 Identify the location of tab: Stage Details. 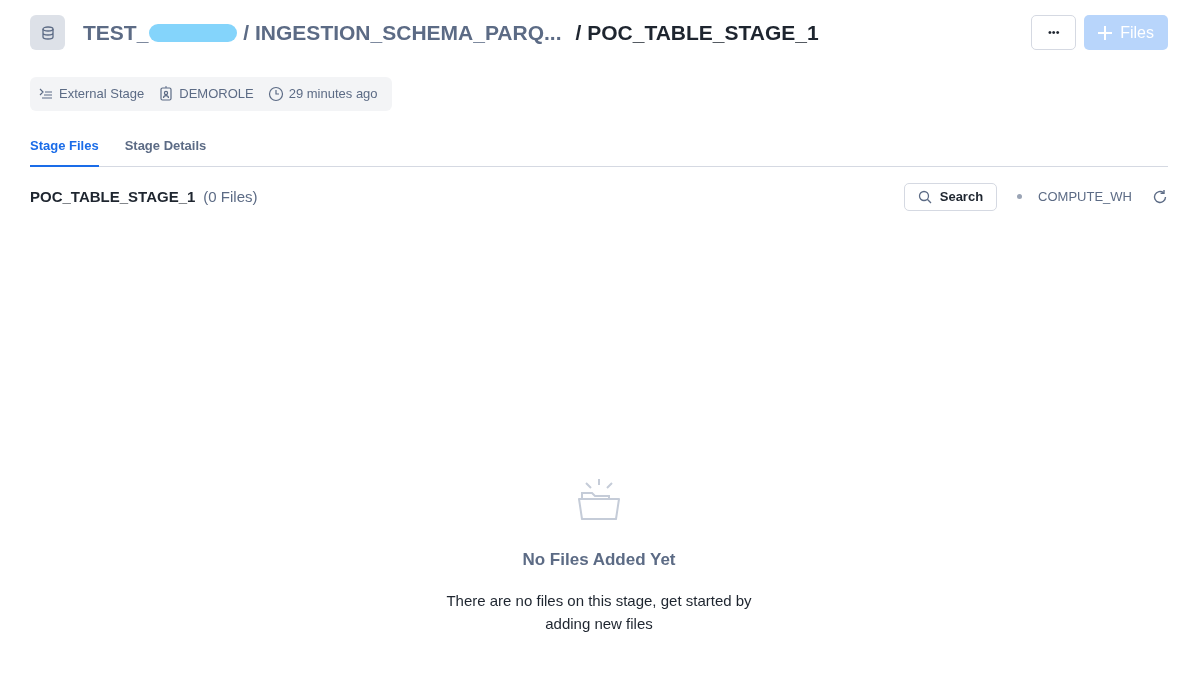
(165, 147).